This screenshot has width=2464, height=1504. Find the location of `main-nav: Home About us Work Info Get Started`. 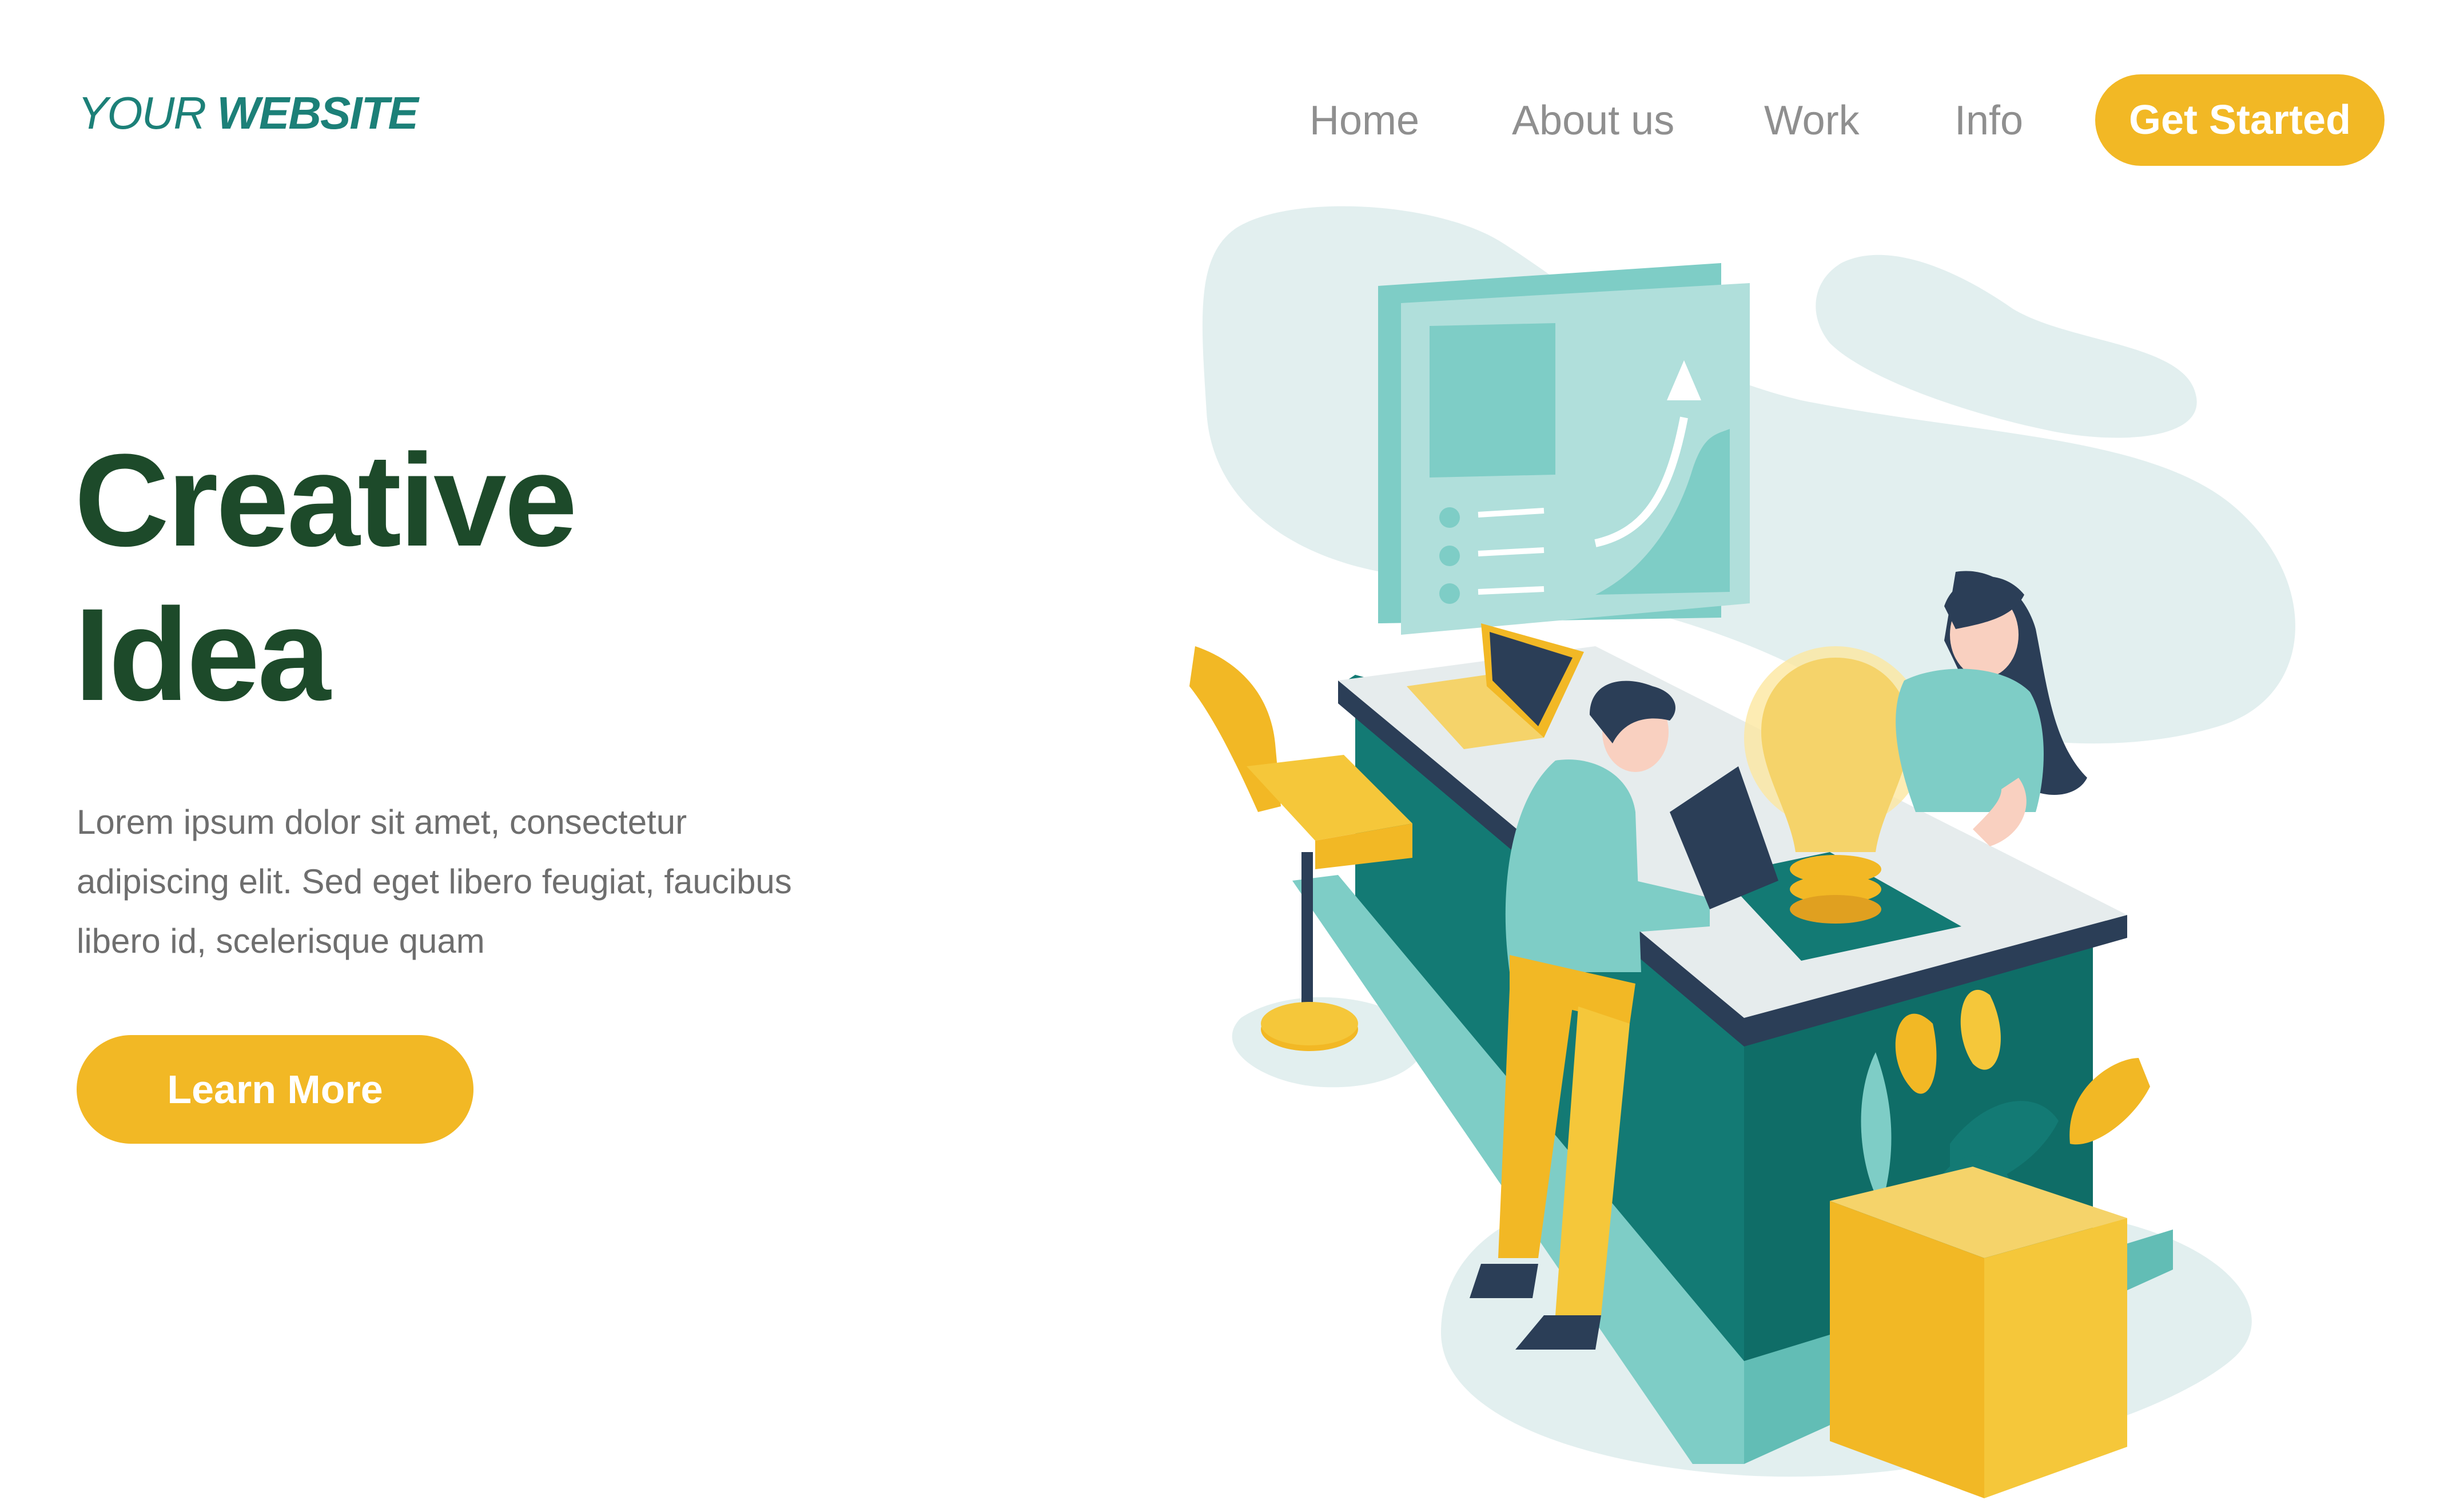

main-nav: Home About us Work Info Get Started is located at coordinates (1232, 120).